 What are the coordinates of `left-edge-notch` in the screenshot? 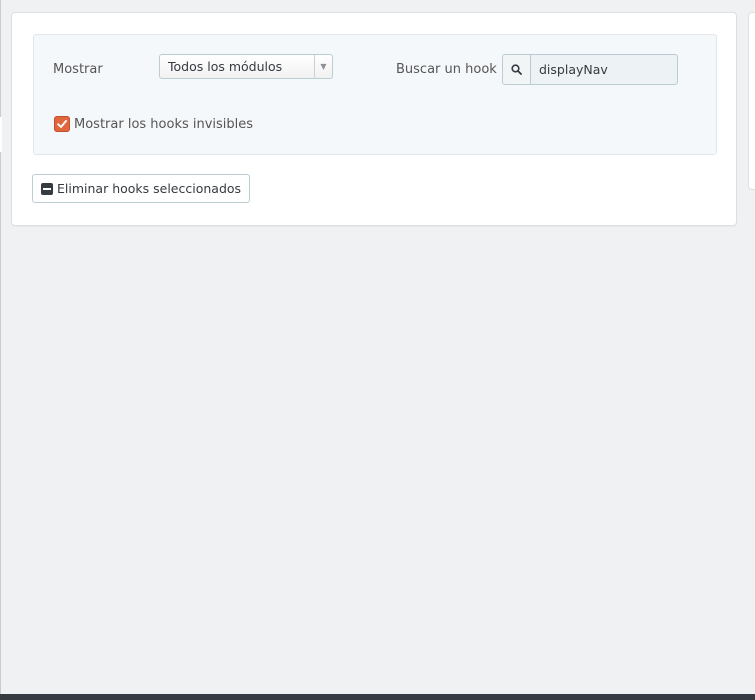 It's located at (1, 134).